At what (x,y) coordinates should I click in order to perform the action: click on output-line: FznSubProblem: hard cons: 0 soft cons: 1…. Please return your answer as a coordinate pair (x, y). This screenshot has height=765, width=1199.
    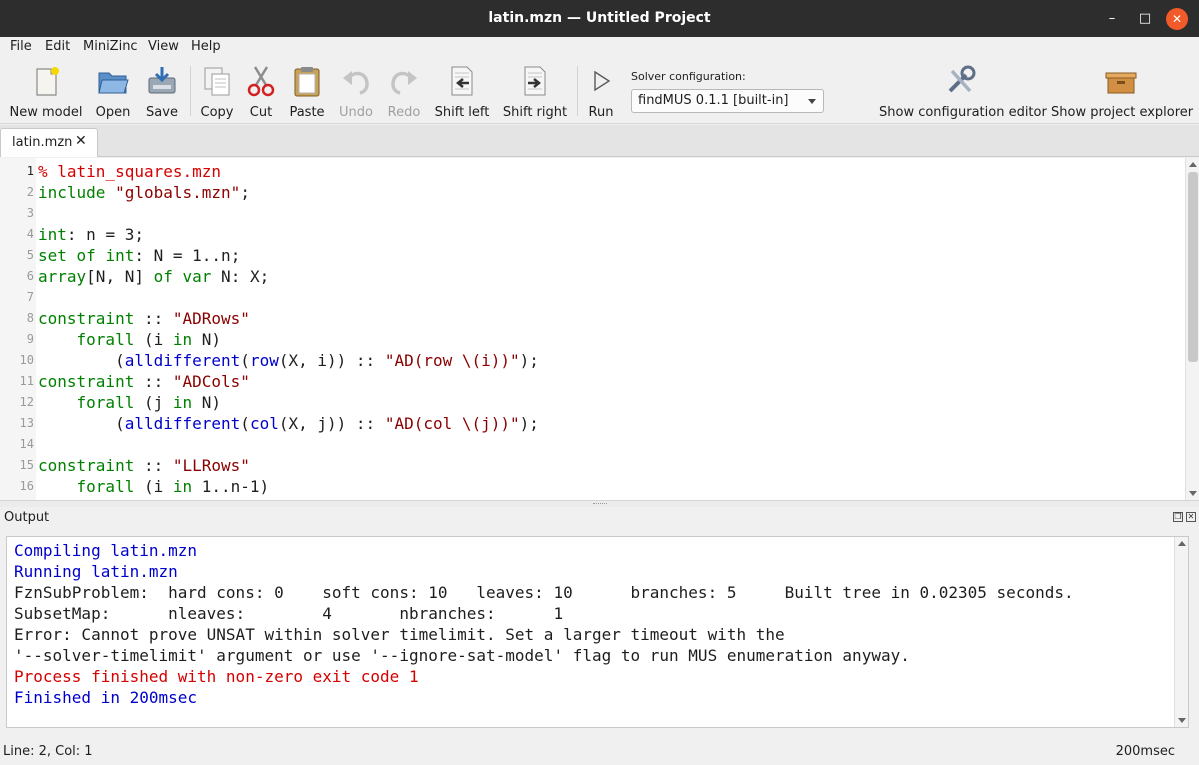
    Looking at the image, I should click on (544, 592).